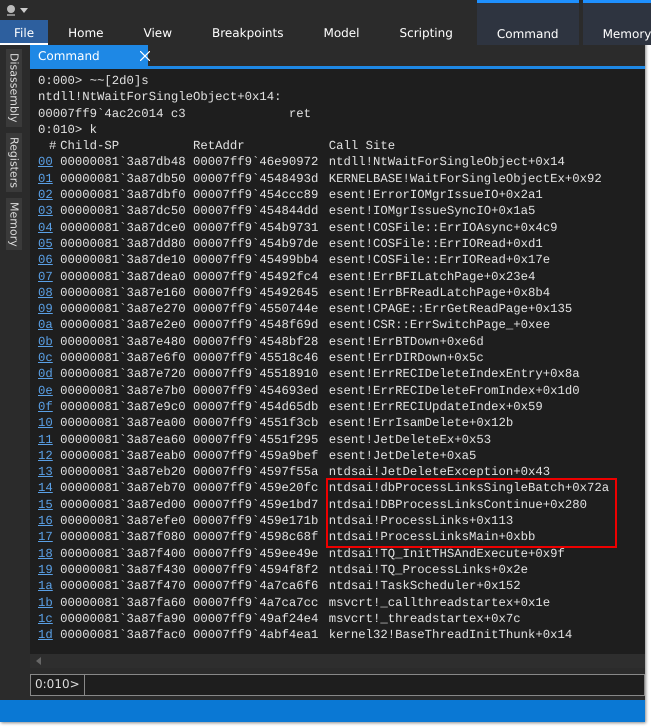 The width and height of the screenshot is (651, 728). What do you see at coordinates (436, 244) in the screenshot?
I see `table-cell-text: esent!COSFile::ErrIORead+0xd1` at bounding box center [436, 244].